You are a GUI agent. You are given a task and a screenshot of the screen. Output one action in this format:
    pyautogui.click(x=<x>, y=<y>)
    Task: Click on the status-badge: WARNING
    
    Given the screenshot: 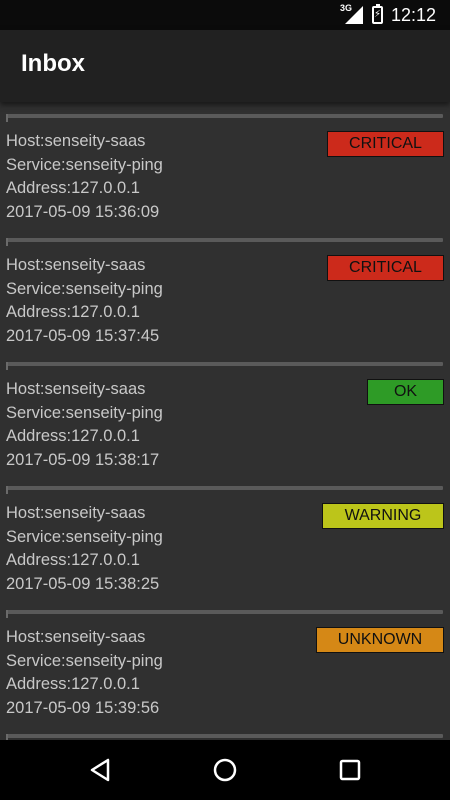 What is the action you would take?
    pyautogui.click(x=383, y=516)
    